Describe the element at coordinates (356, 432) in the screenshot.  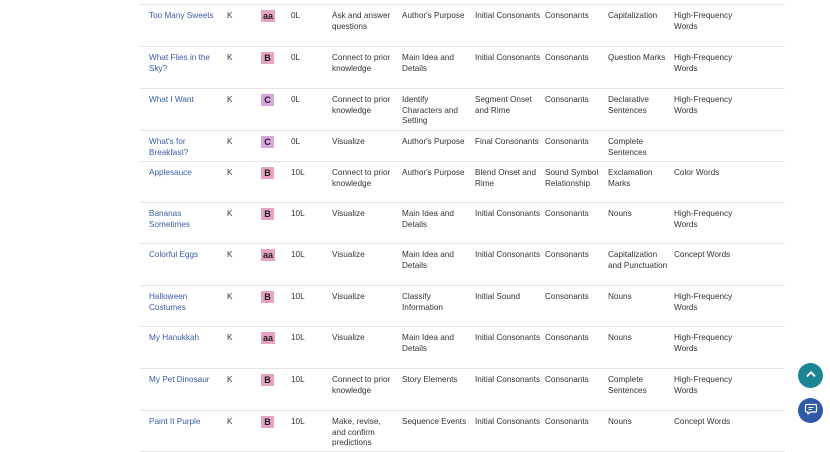
I see `comprehension-cell: Make, revise, and confirm predictions` at that location.